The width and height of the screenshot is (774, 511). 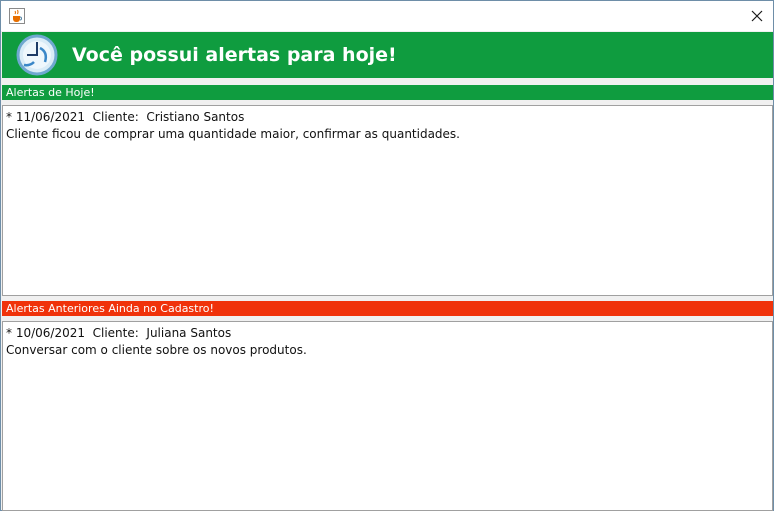 What do you see at coordinates (37, 55) in the screenshot?
I see `clock-icon` at bounding box center [37, 55].